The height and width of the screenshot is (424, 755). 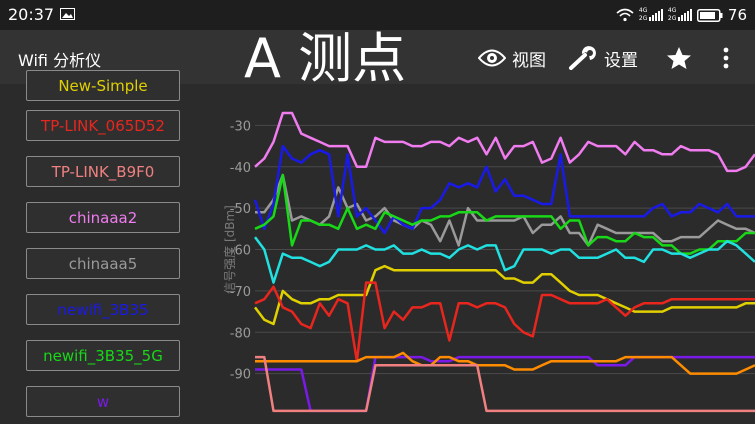 I want to click on network-label: newifi_3B35_5G, so click(x=103, y=355).